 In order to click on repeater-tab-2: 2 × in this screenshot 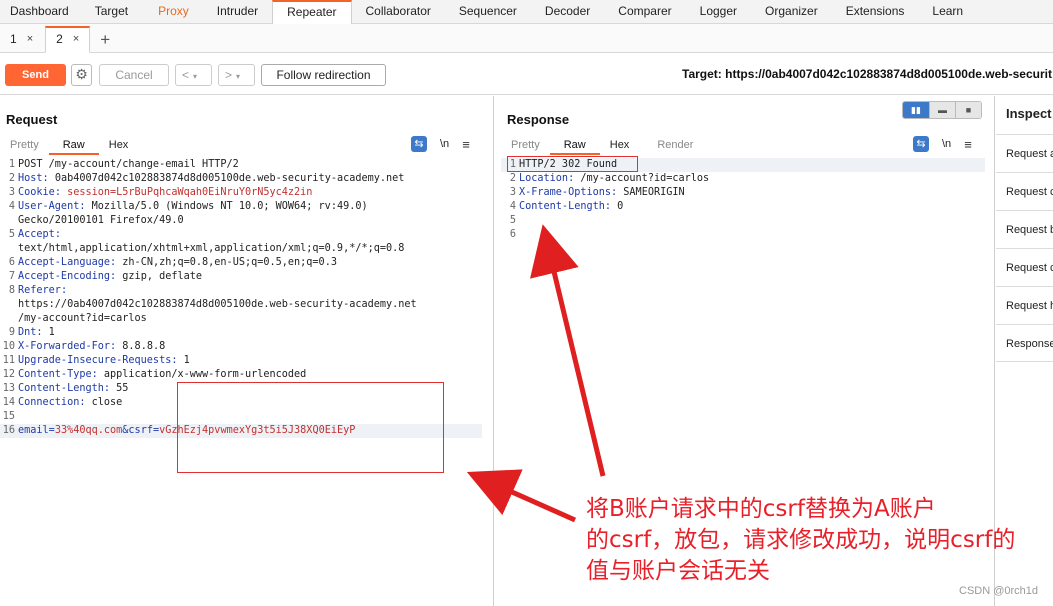, I will do `click(68, 39)`.